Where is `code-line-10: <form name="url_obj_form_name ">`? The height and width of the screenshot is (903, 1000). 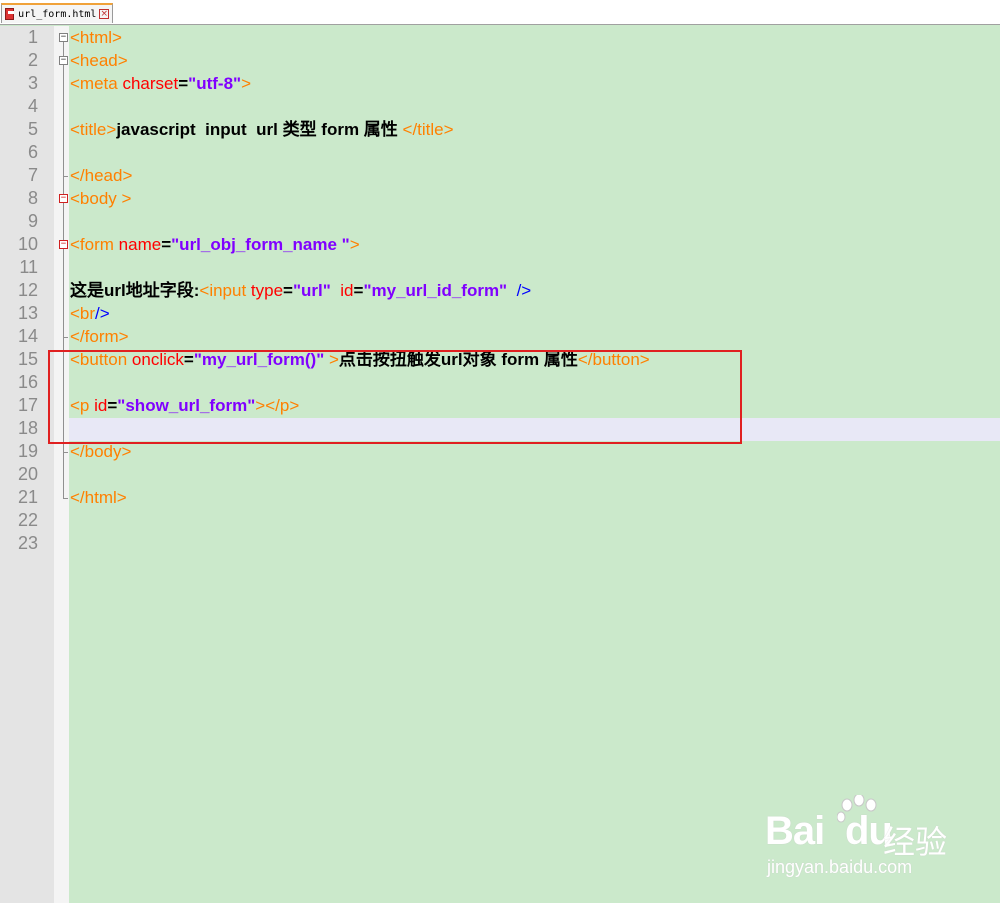
code-line-10: <form name="url_obj_form_name "> is located at coordinates (215, 244).